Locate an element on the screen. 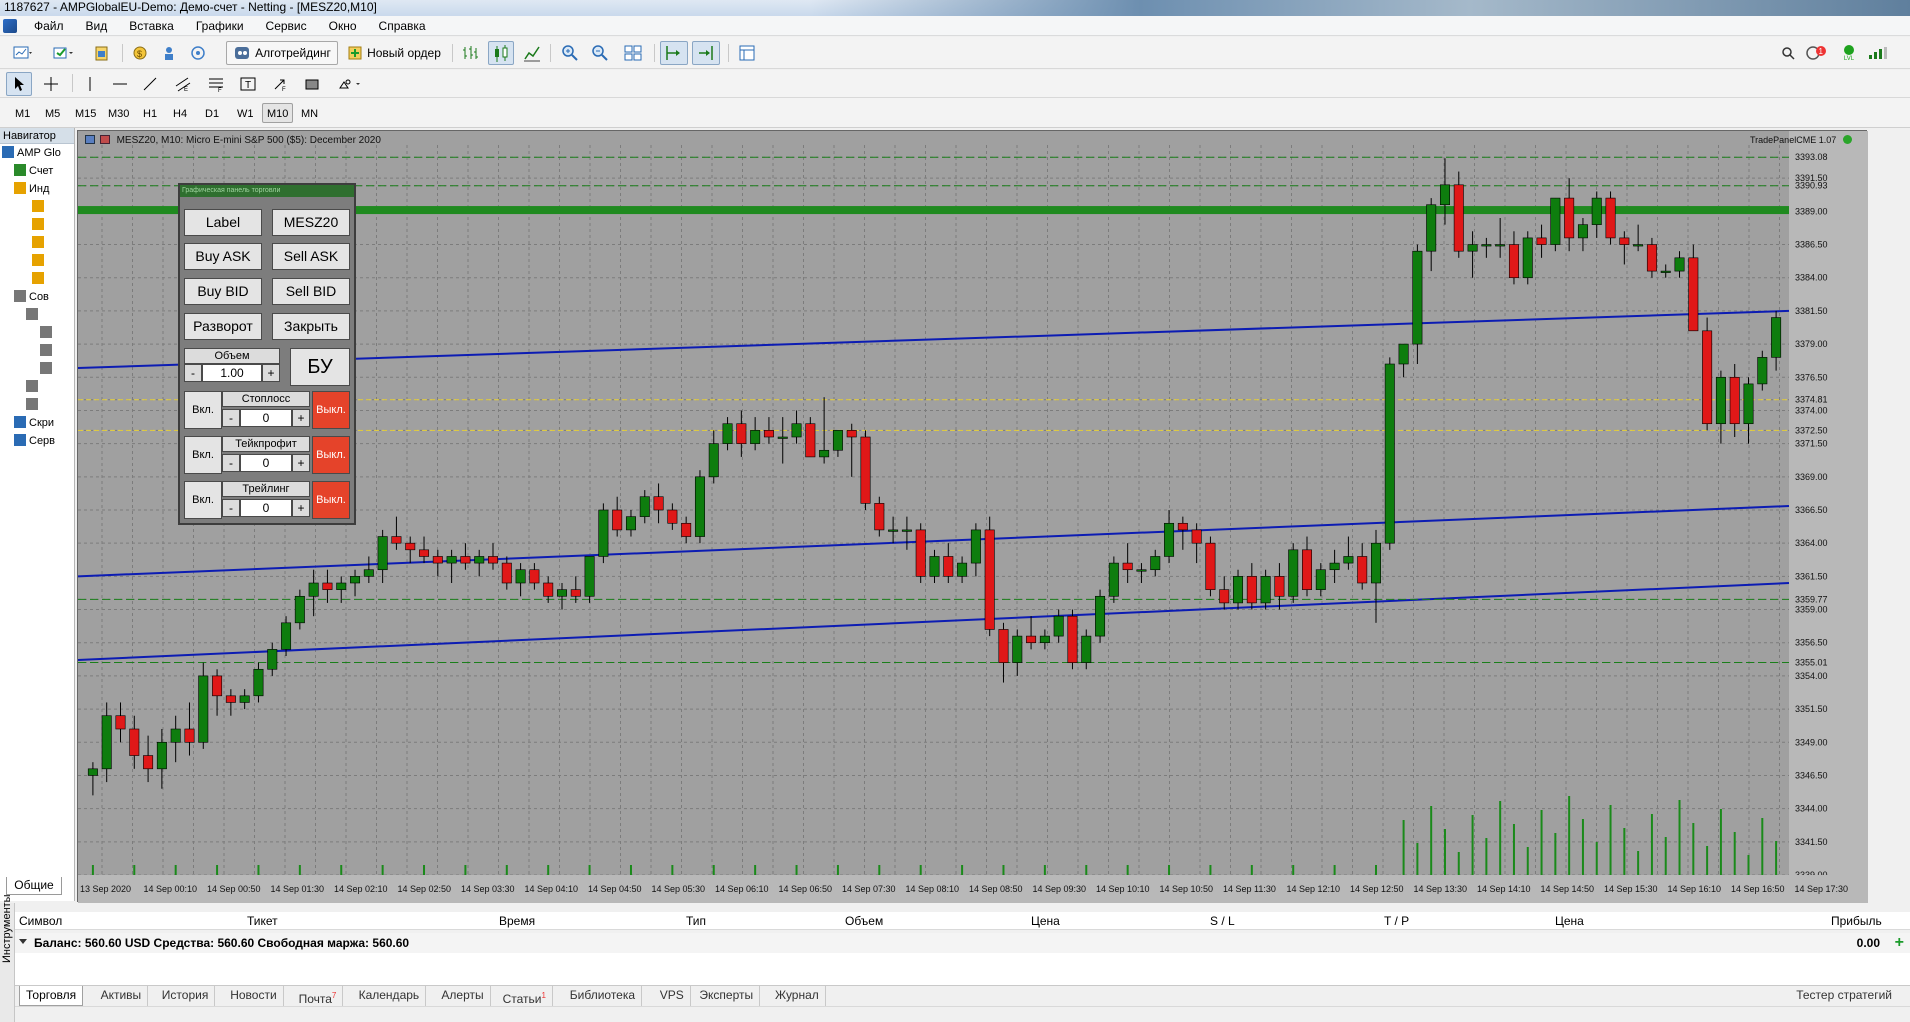  navigator-tab-general: Общие is located at coordinates (34, 886).